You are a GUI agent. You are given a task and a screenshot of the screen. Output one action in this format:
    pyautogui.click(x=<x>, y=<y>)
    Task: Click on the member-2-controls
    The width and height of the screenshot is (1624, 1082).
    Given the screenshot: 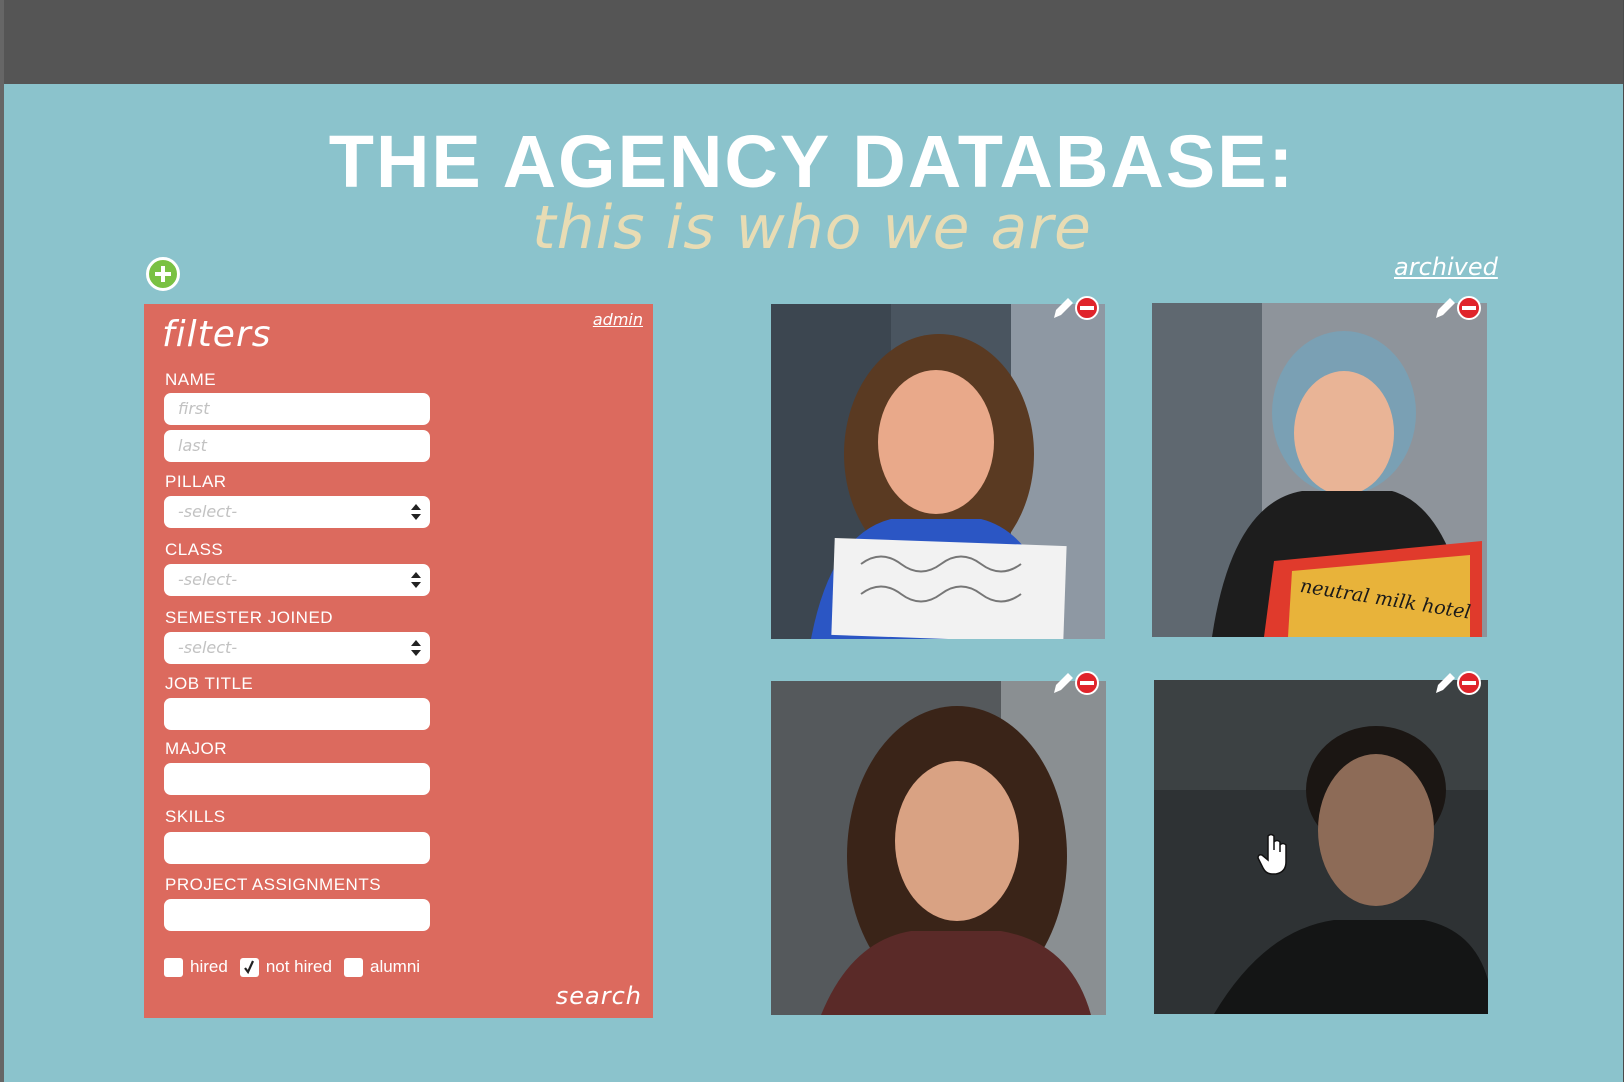 What is the action you would take?
    pyautogui.click(x=1458, y=308)
    